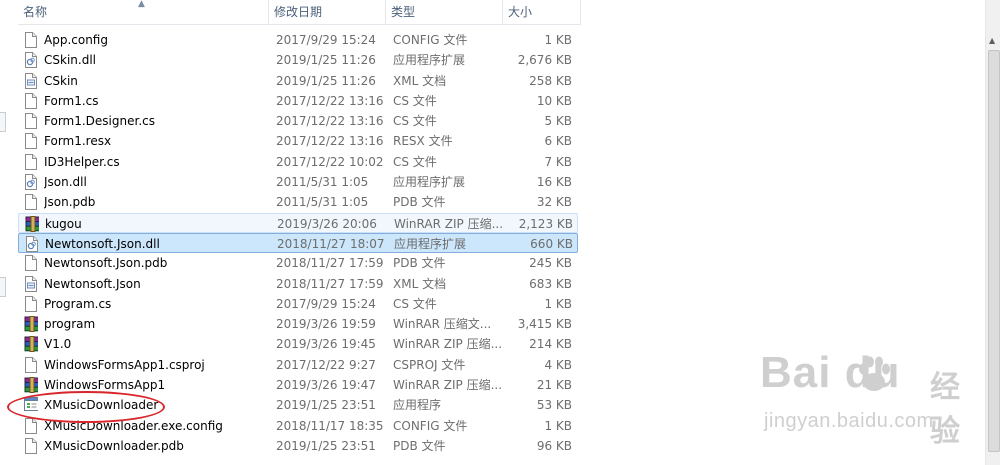 The image size is (1000, 465). Describe the element at coordinates (326, 344) in the screenshot. I see `file-modified-date: 2019/3/26 19:45` at that location.